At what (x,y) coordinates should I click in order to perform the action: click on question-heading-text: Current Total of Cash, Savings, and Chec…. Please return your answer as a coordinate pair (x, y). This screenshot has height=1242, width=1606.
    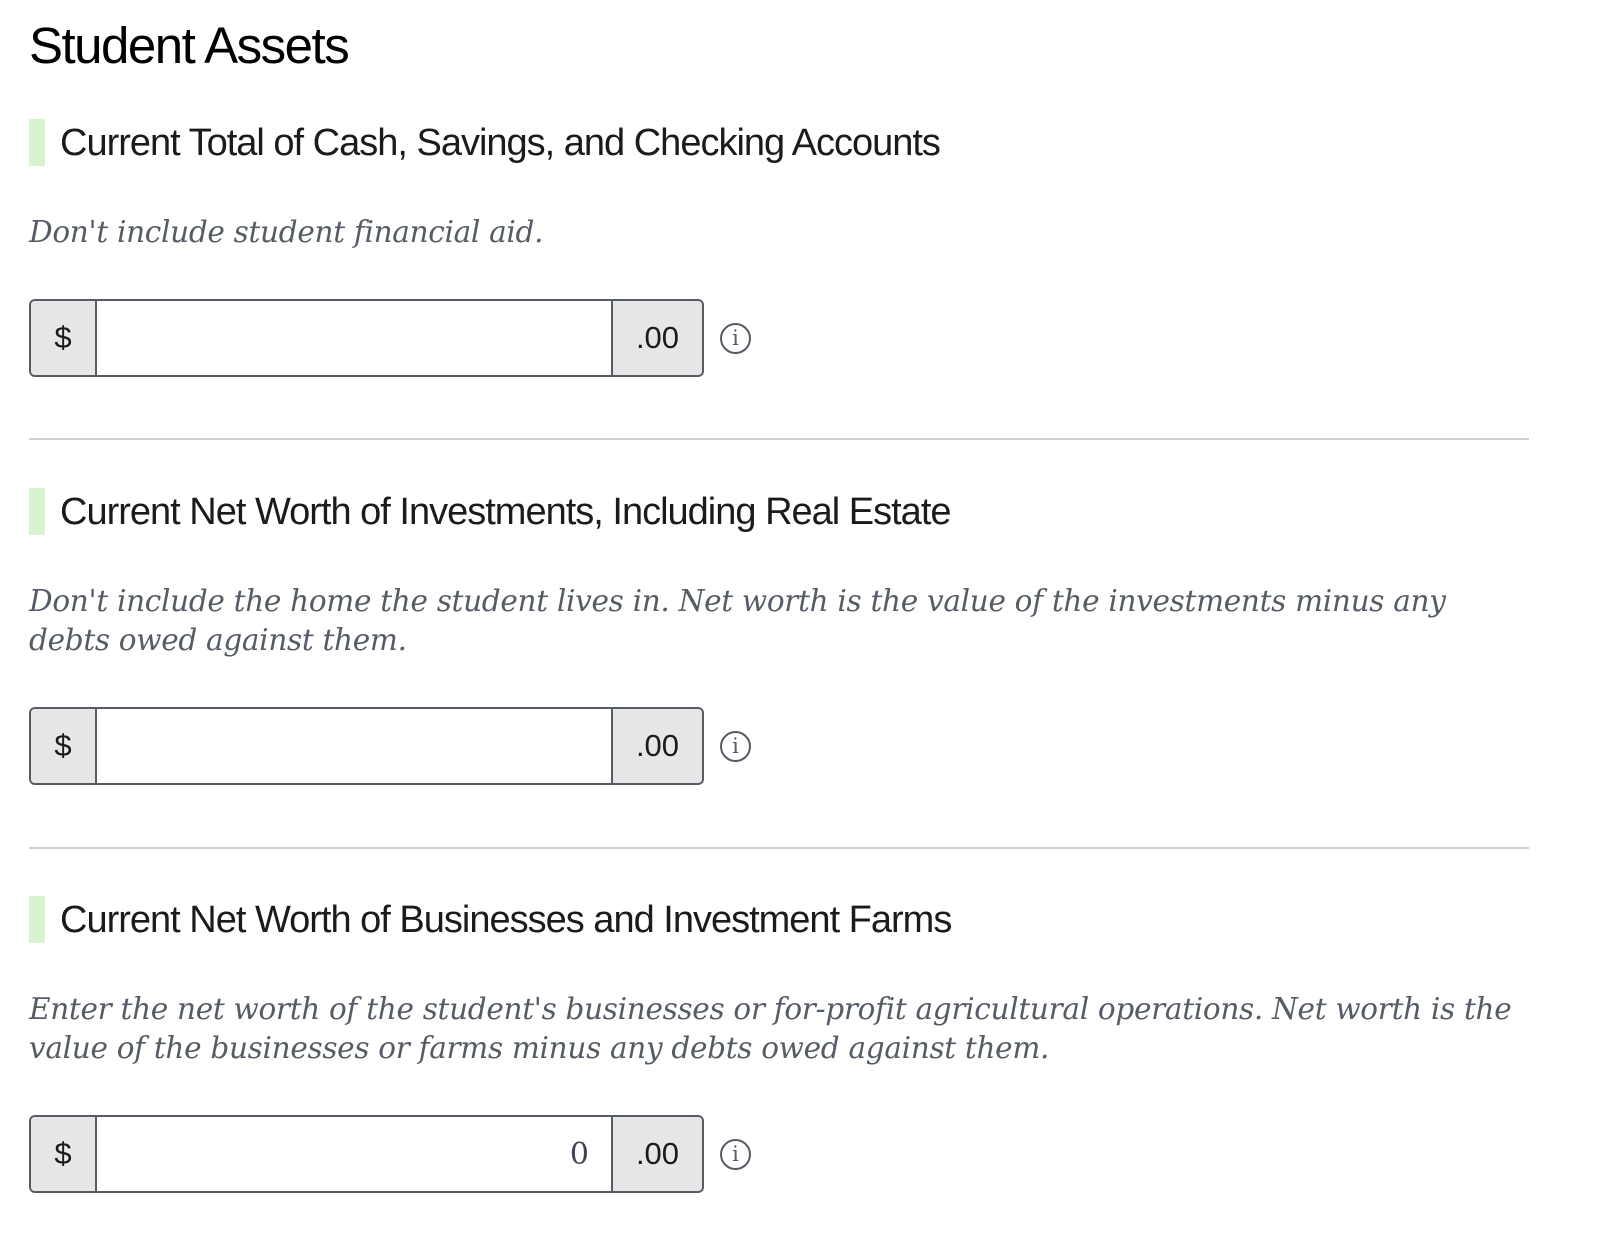
    Looking at the image, I should click on (500, 143).